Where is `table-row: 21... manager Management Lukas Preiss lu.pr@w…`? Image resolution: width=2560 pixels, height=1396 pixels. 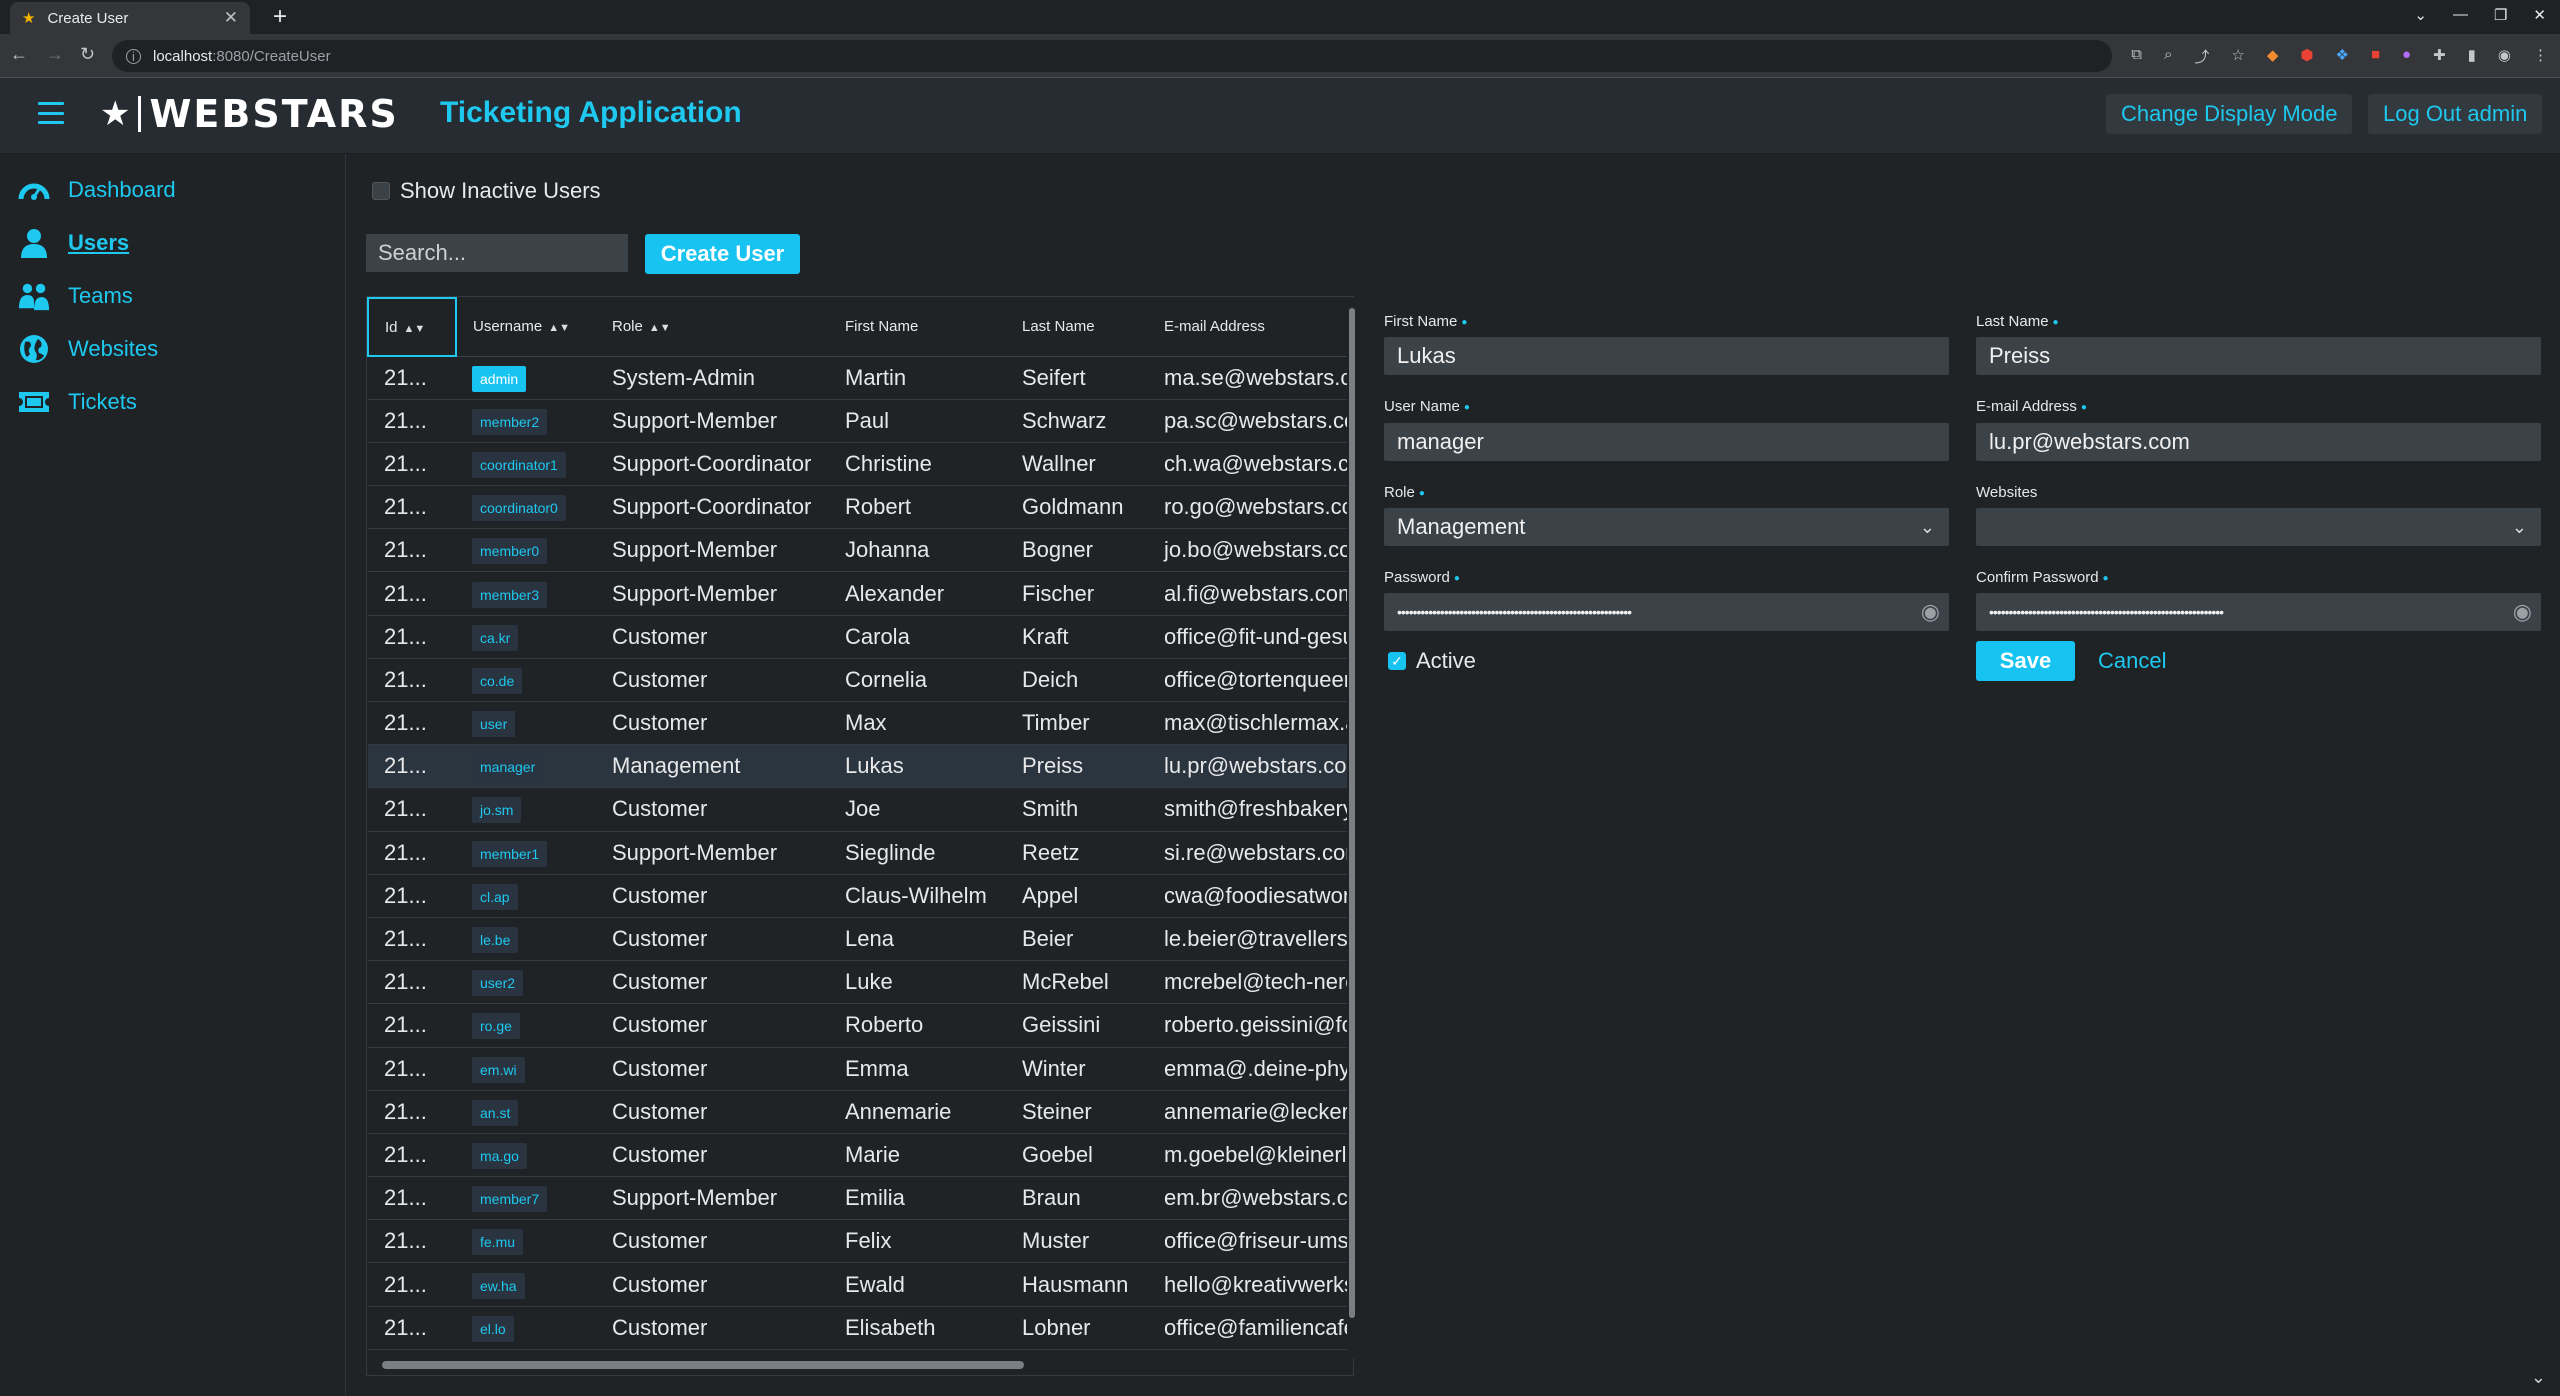 table-row: 21... manager Management Lukas Preiss lu.pr@w… is located at coordinates (860, 766).